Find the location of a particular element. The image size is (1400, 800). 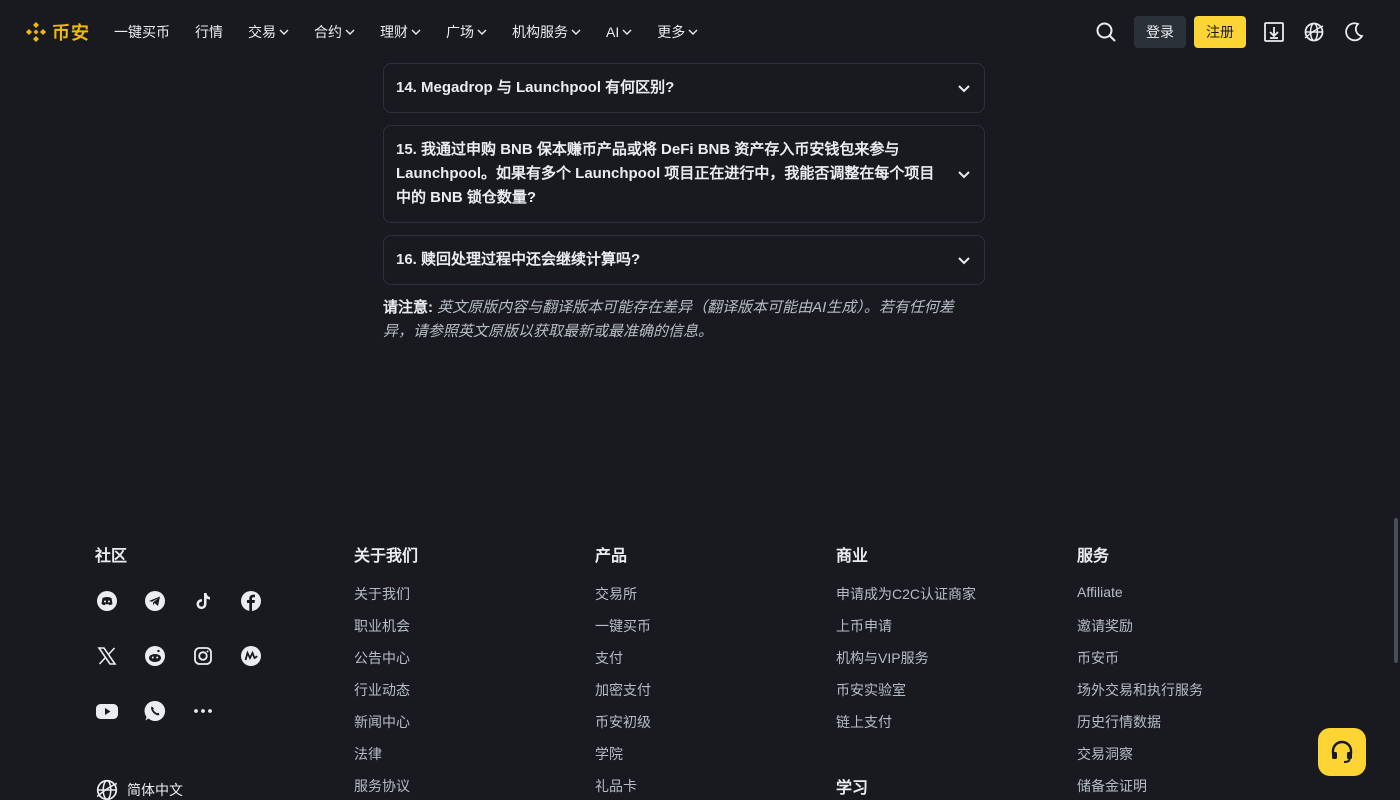

x-icon is located at coordinates (107, 656).